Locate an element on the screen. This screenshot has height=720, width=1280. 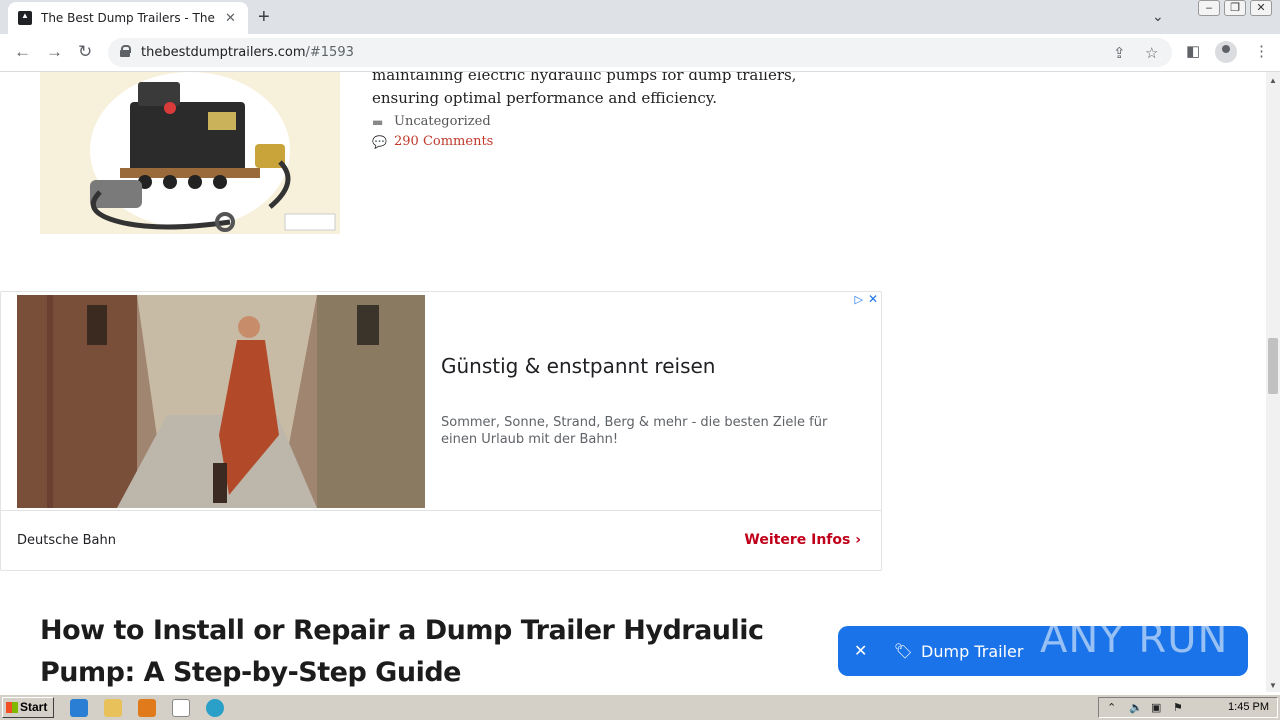
media-player-icon is located at coordinates (147, 708).